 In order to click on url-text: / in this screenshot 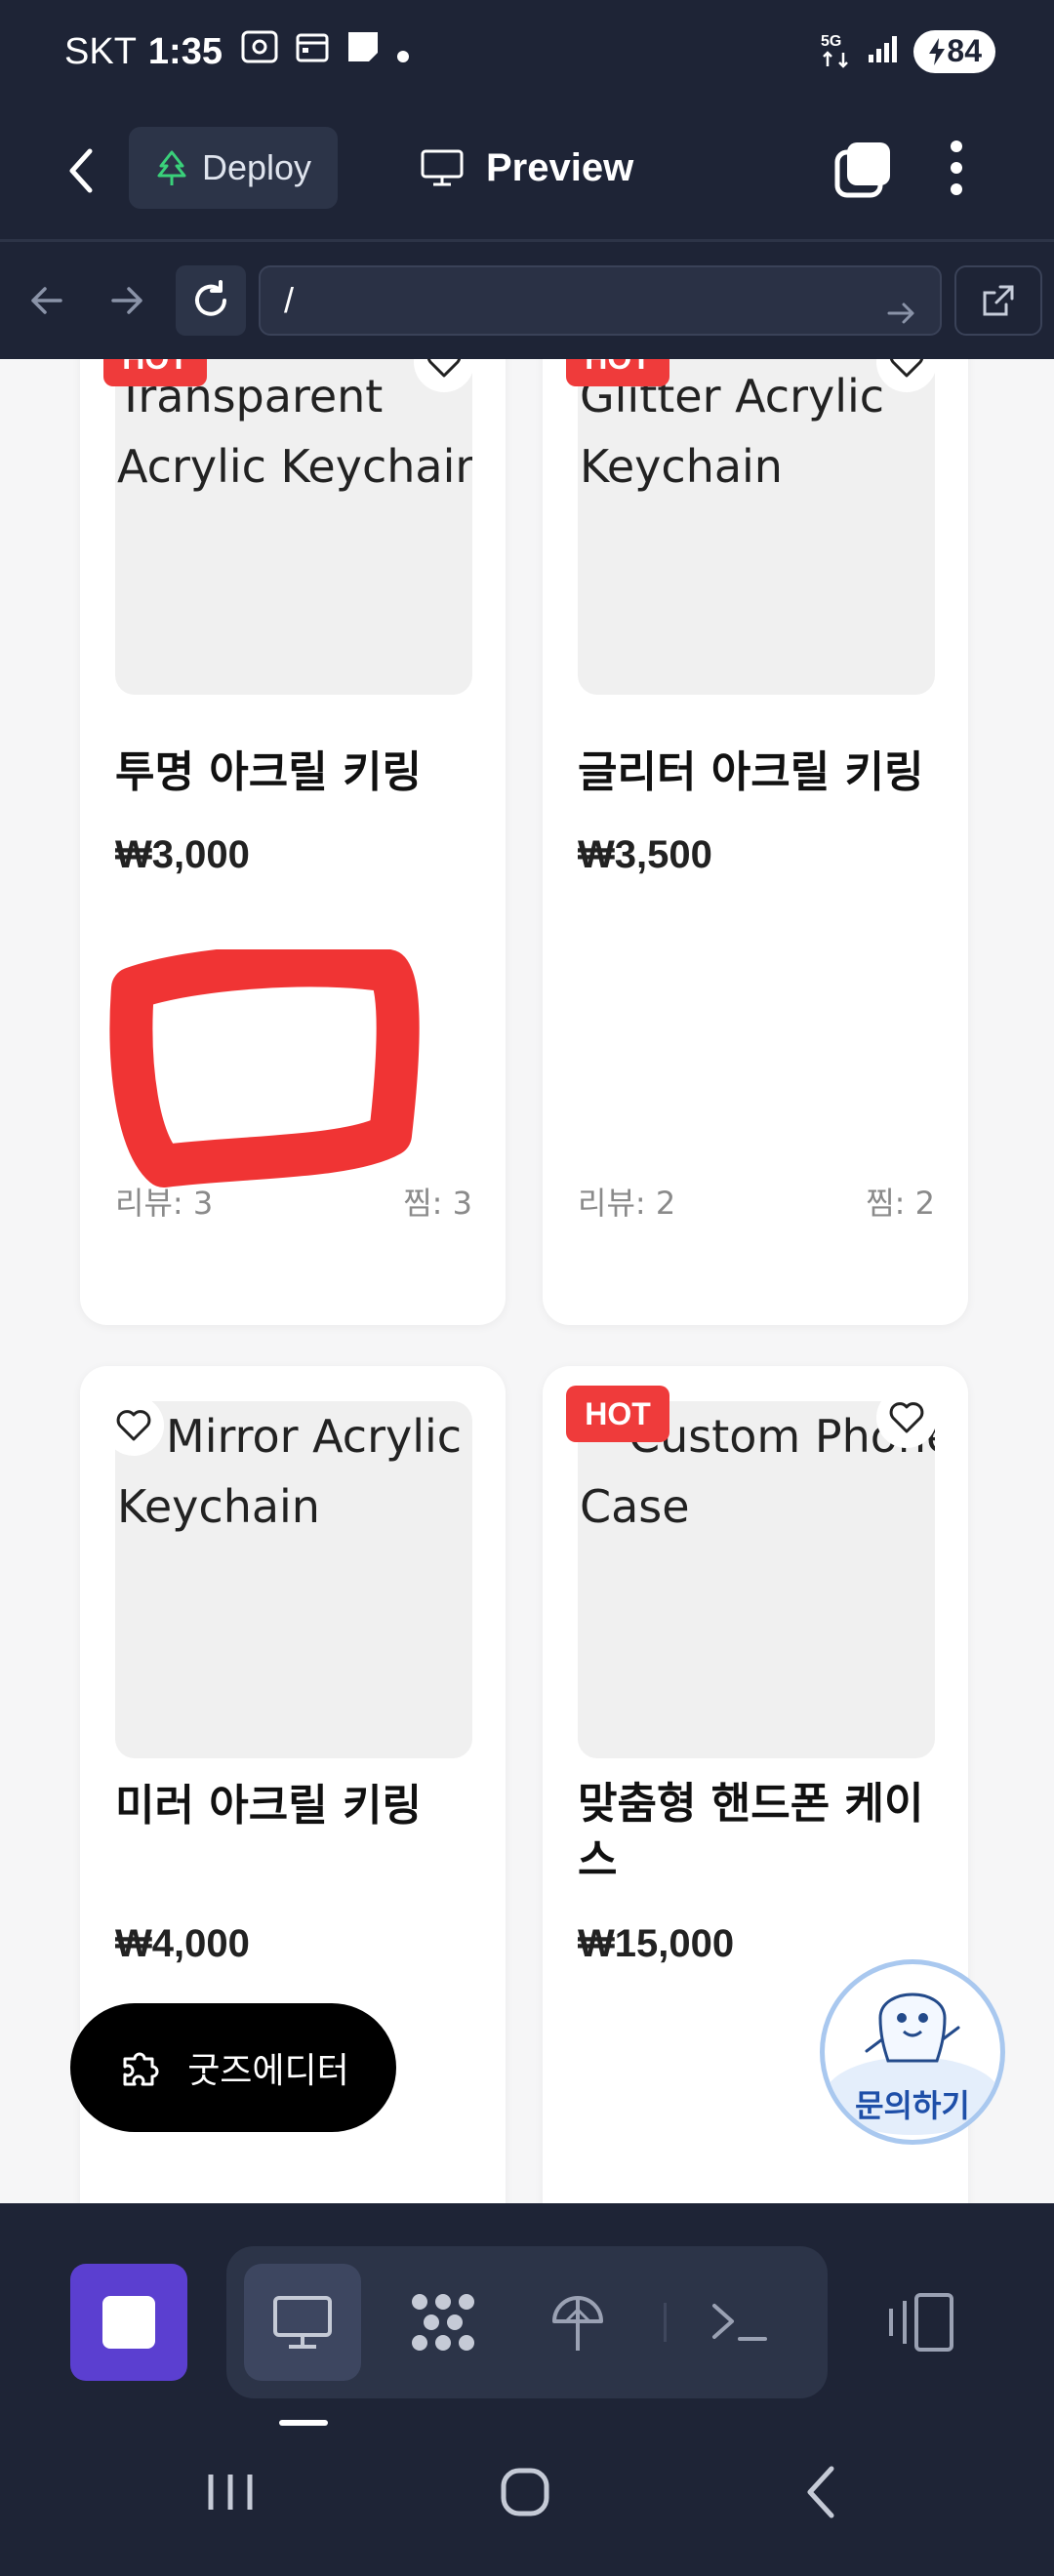, I will do `click(289, 300)`.